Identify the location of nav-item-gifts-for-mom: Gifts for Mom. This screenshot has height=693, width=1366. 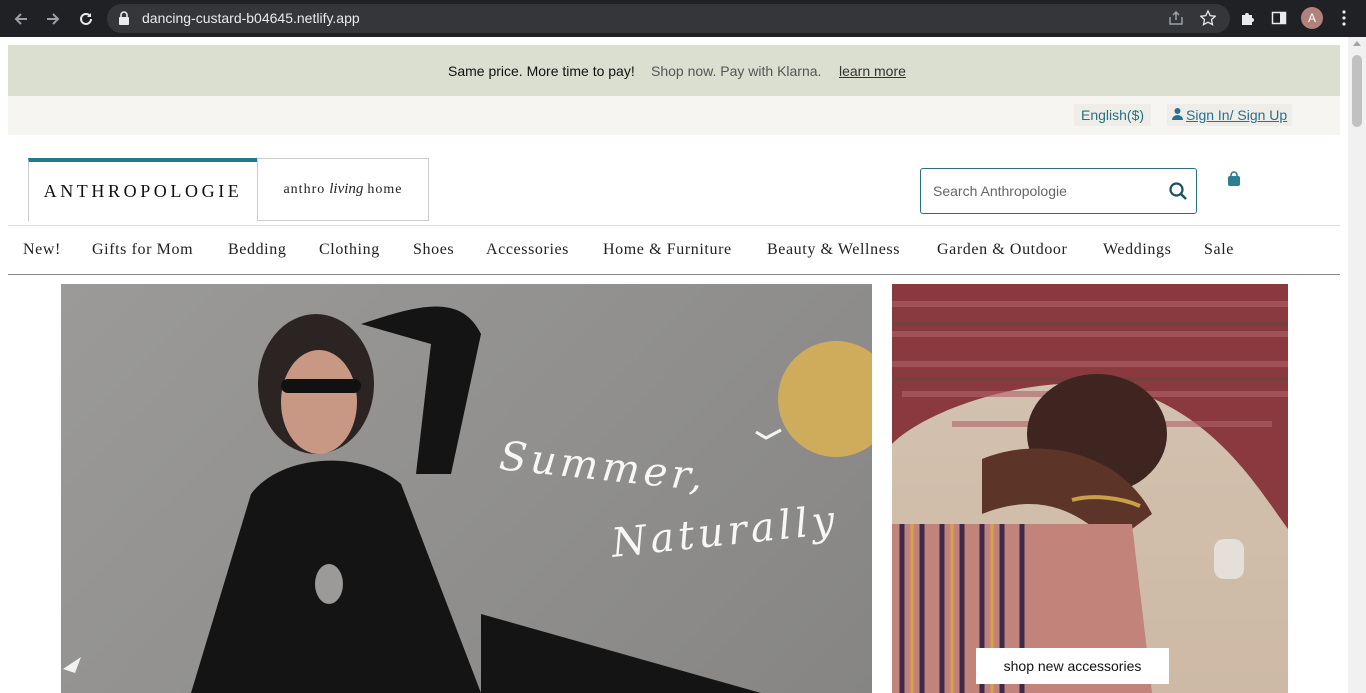
(142, 250).